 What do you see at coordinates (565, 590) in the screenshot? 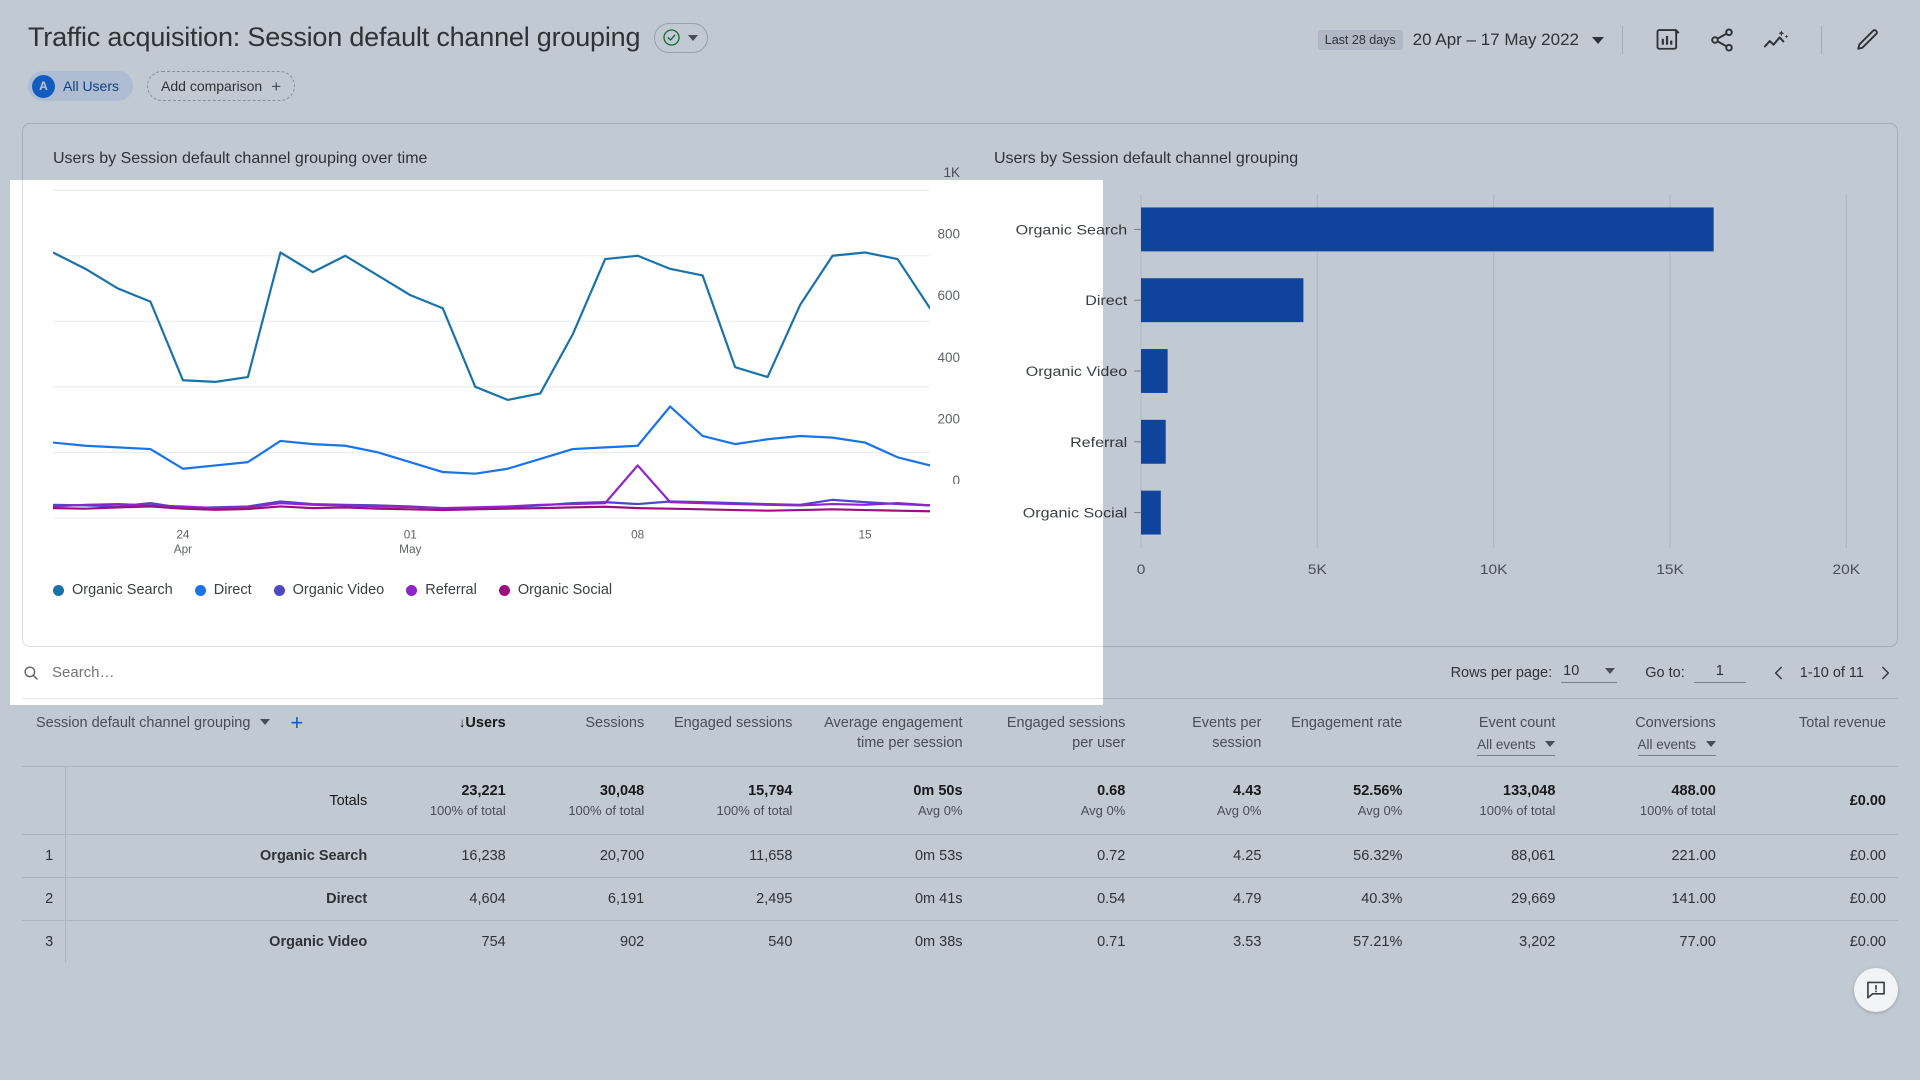
I see `legend-label: Organic Social` at bounding box center [565, 590].